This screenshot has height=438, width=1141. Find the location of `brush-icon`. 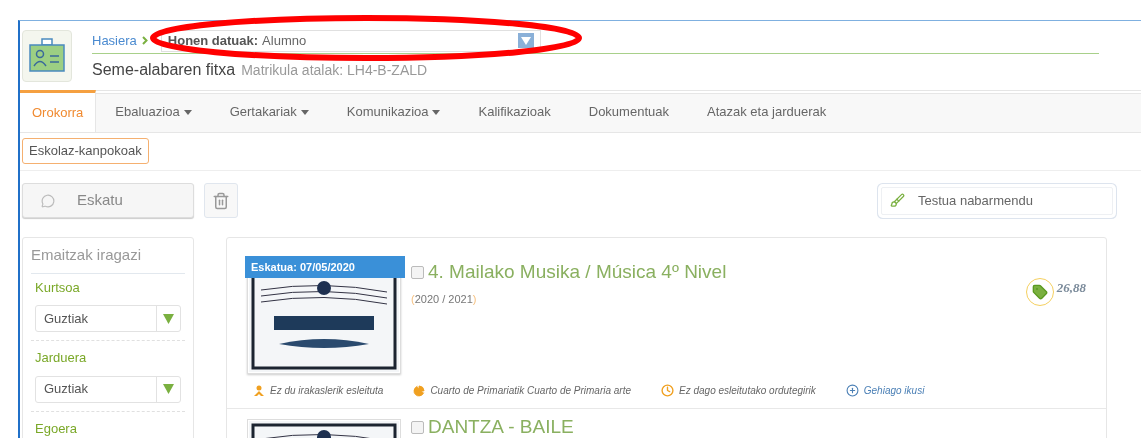

brush-icon is located at coordinates (897, 200).